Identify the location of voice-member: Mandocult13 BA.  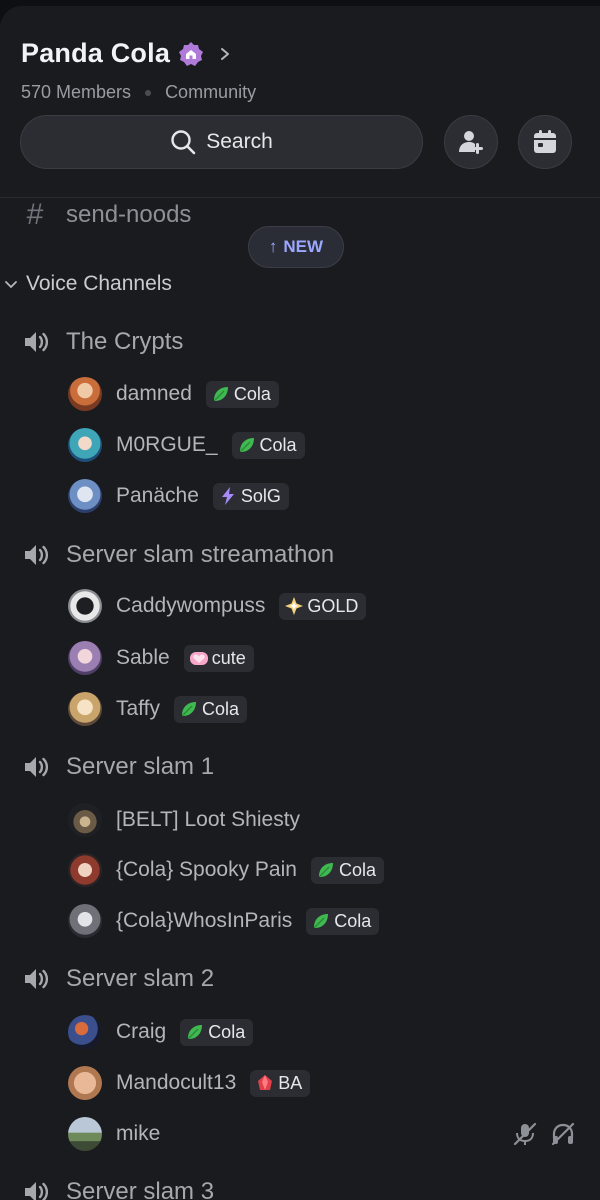
(189, 1083).